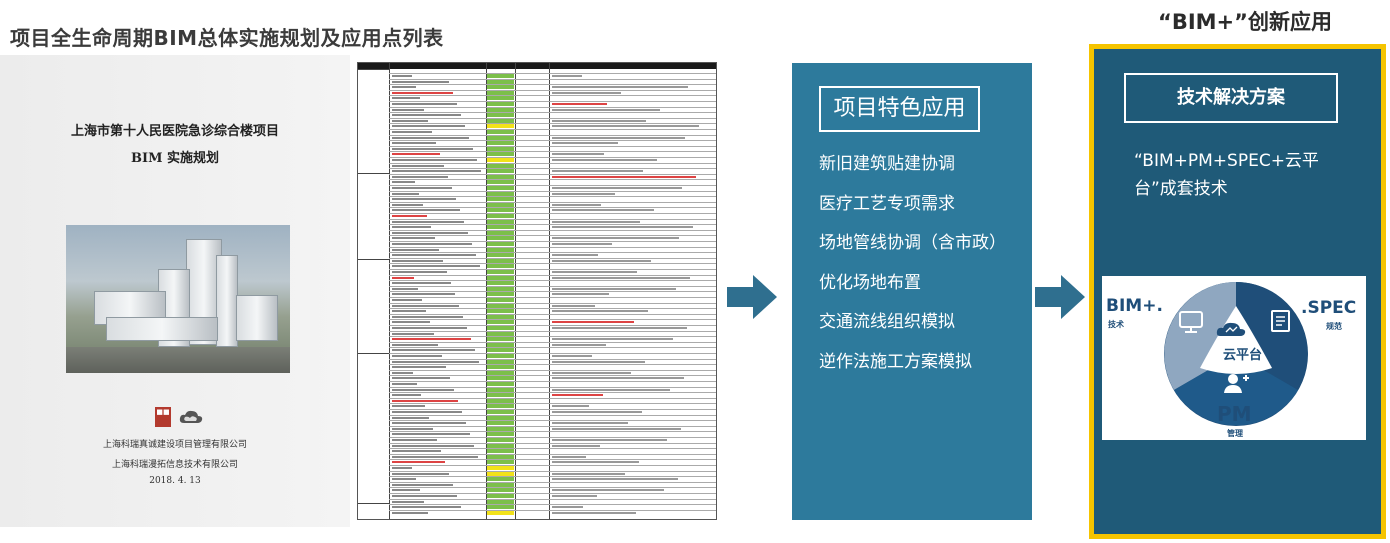 This screenshot has height=543, width=1390. Describe the element at coordinates (1334, 326) in the screenshot. I see `spec-sub-label: 规范` at that location.